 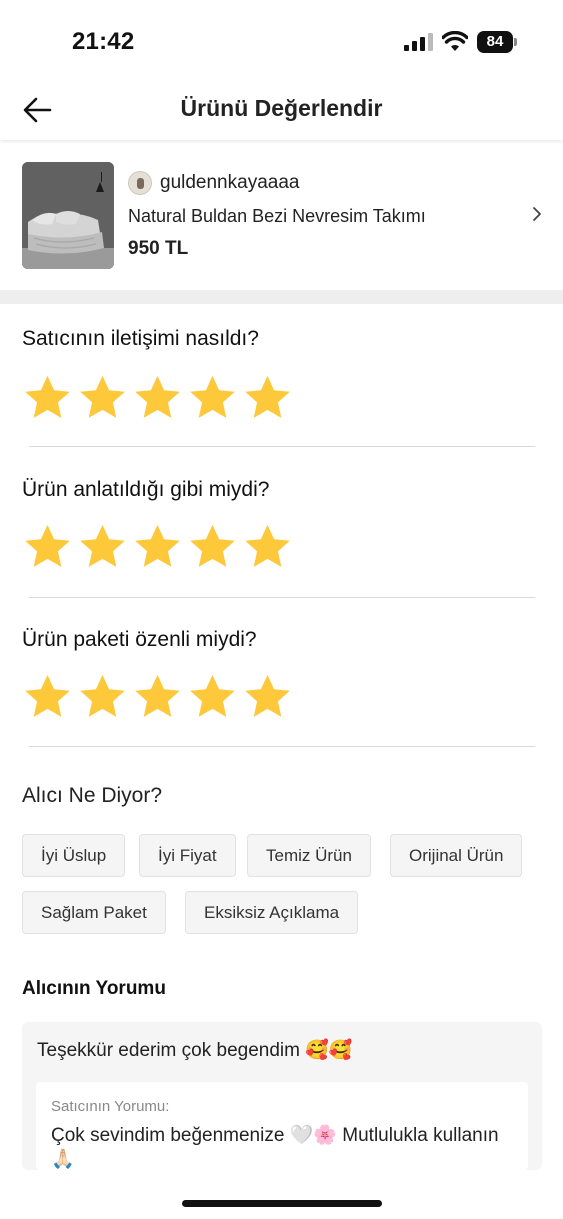 I want to click on page-title: Ürünü Değerlendir, so click(x=281, y=108).